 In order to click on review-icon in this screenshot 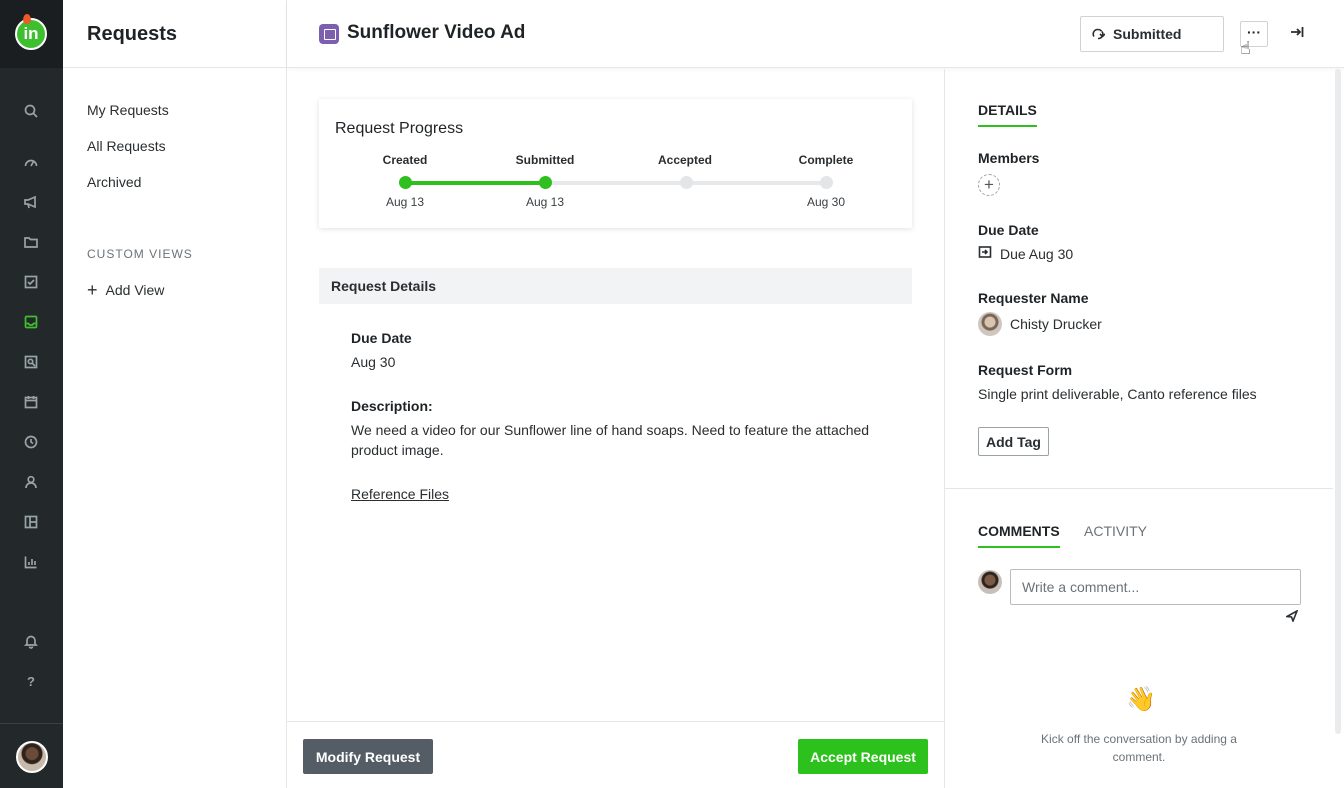, I will do `click(31, 362)`.